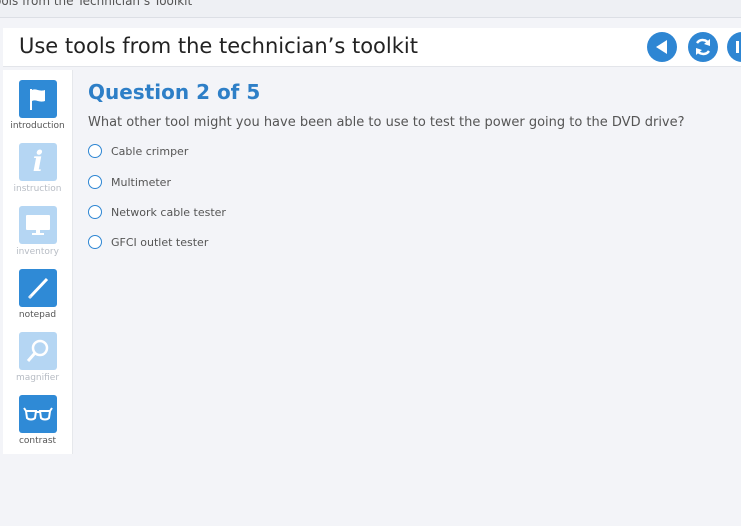 Image resolution: width=741 pixels, height=526 pixels. I want to click on flag-icon, so click(38, 99).